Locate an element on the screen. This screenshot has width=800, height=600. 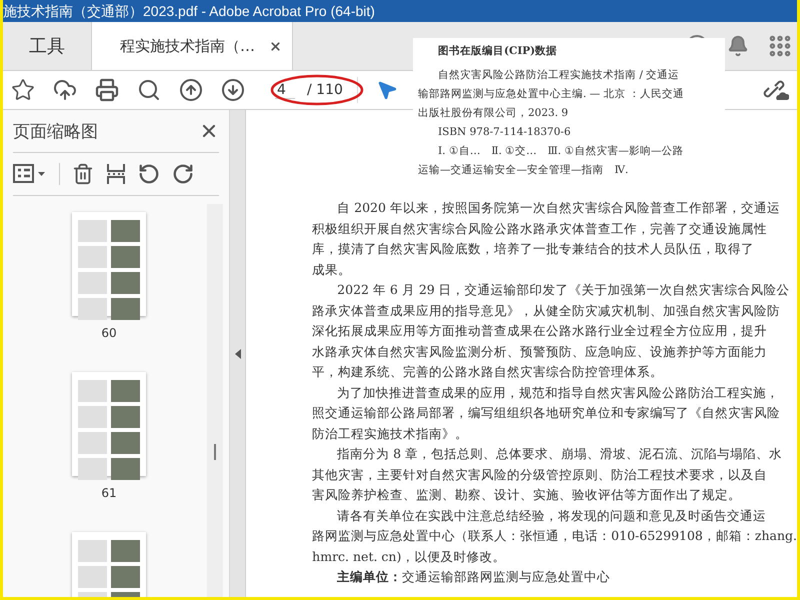
document-text-line: 防治工程实施技术指南》。 is located at coordinates (391, 433).